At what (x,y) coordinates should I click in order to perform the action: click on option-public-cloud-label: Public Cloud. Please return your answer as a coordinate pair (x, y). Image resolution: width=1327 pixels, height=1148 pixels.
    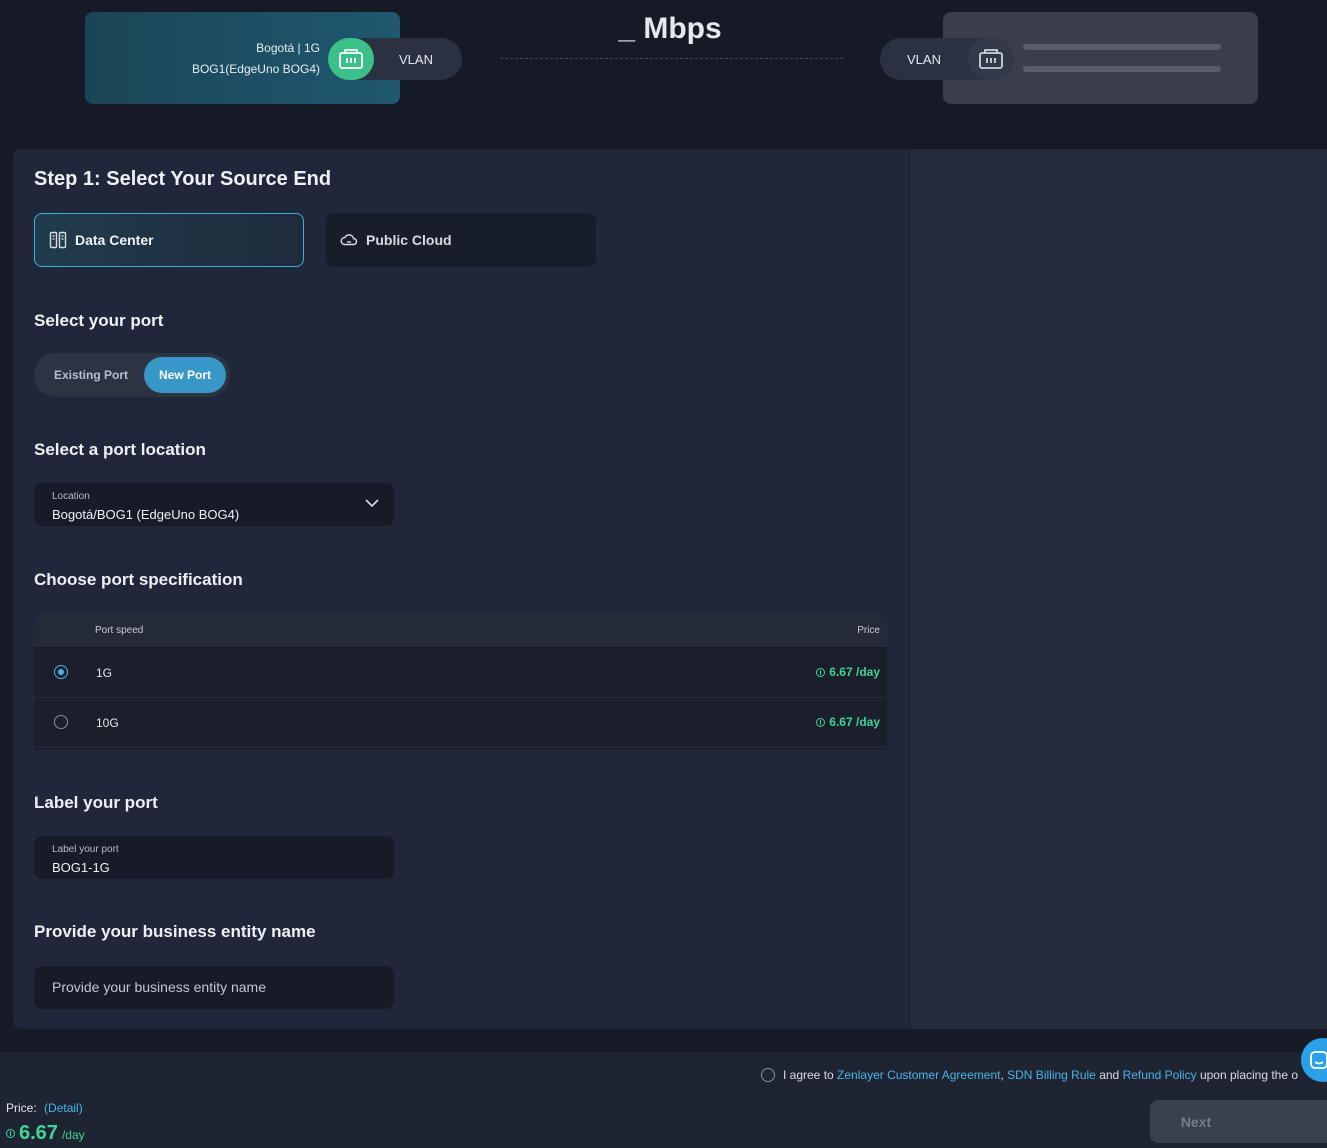
    Looking at the image, I should click on (409, 240).